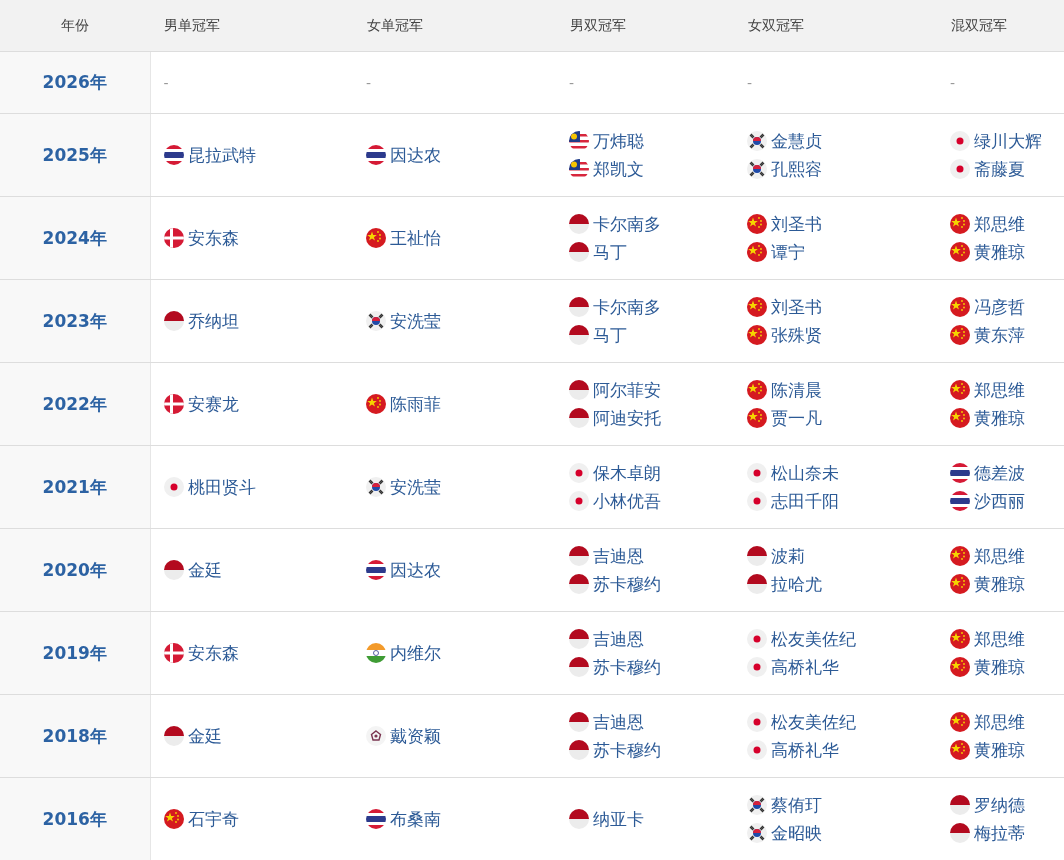  I want to click on player-link: 斋藤夏, so click(999, 169).